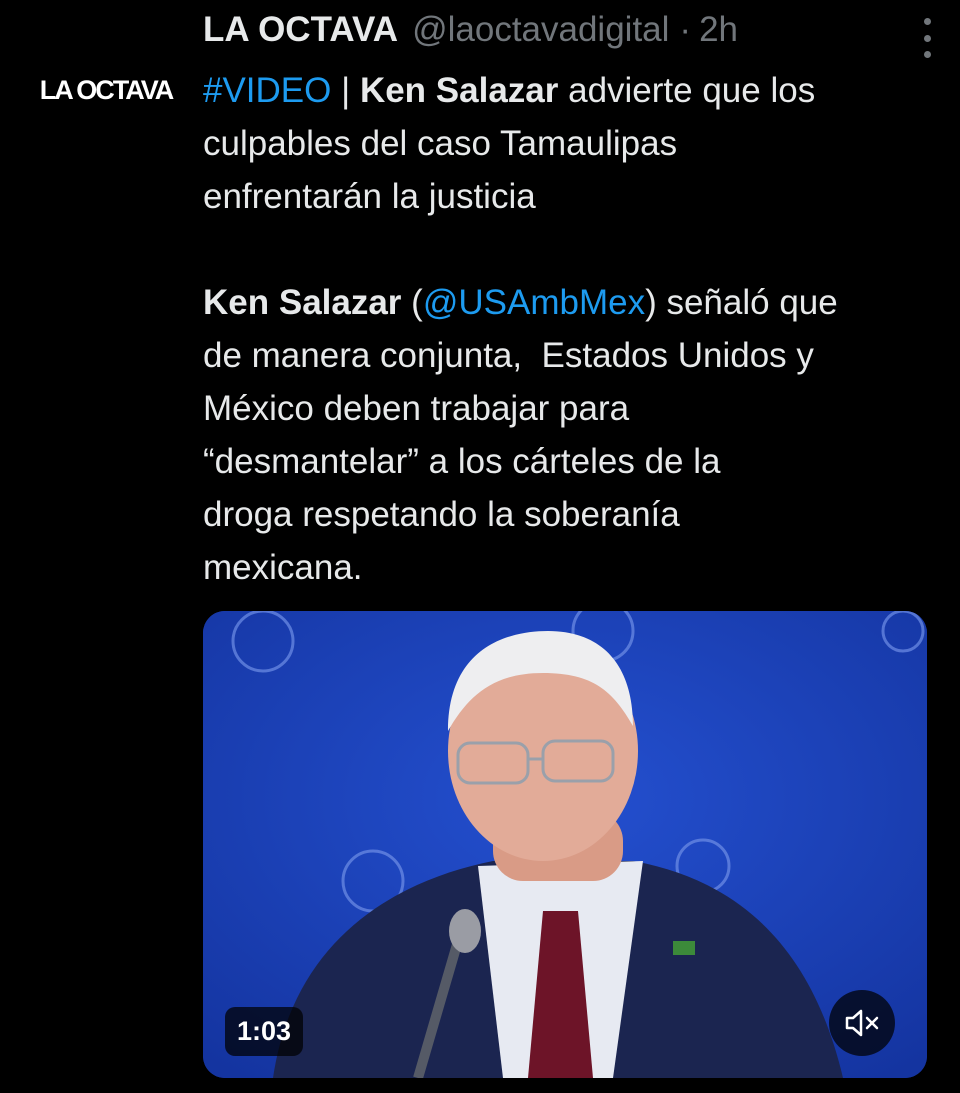 Image resolution: width=960 pixels, height=1093 pixels. What do you see at coordinates (440, 143) in the screenshot?
I see `tweet-line-2: culpables del caso Tamaulipas` at bounding box center [440, 143].